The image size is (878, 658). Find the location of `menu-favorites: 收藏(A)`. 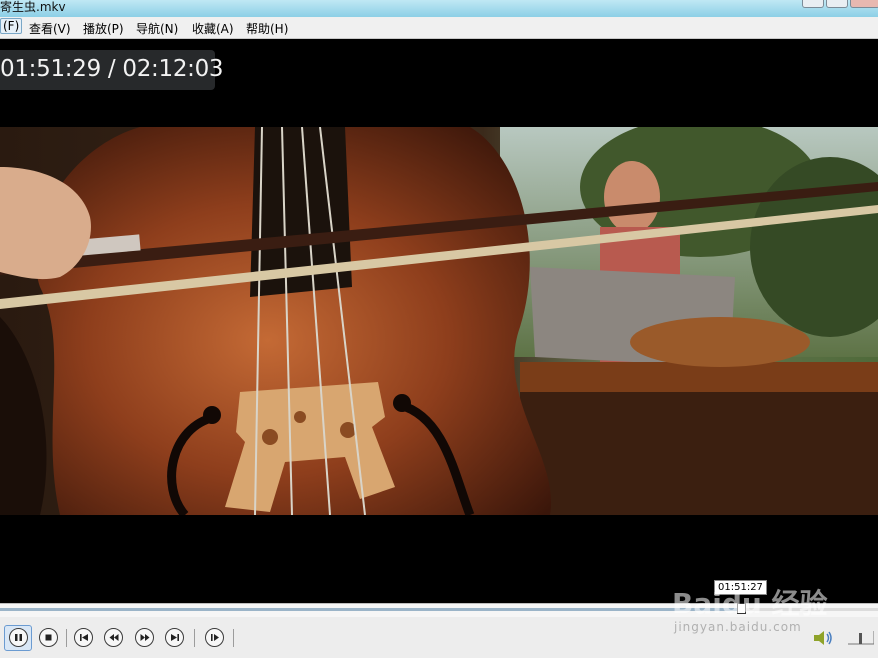

menu-favorites: 收藏(A) is located at coordinates (213, 28).